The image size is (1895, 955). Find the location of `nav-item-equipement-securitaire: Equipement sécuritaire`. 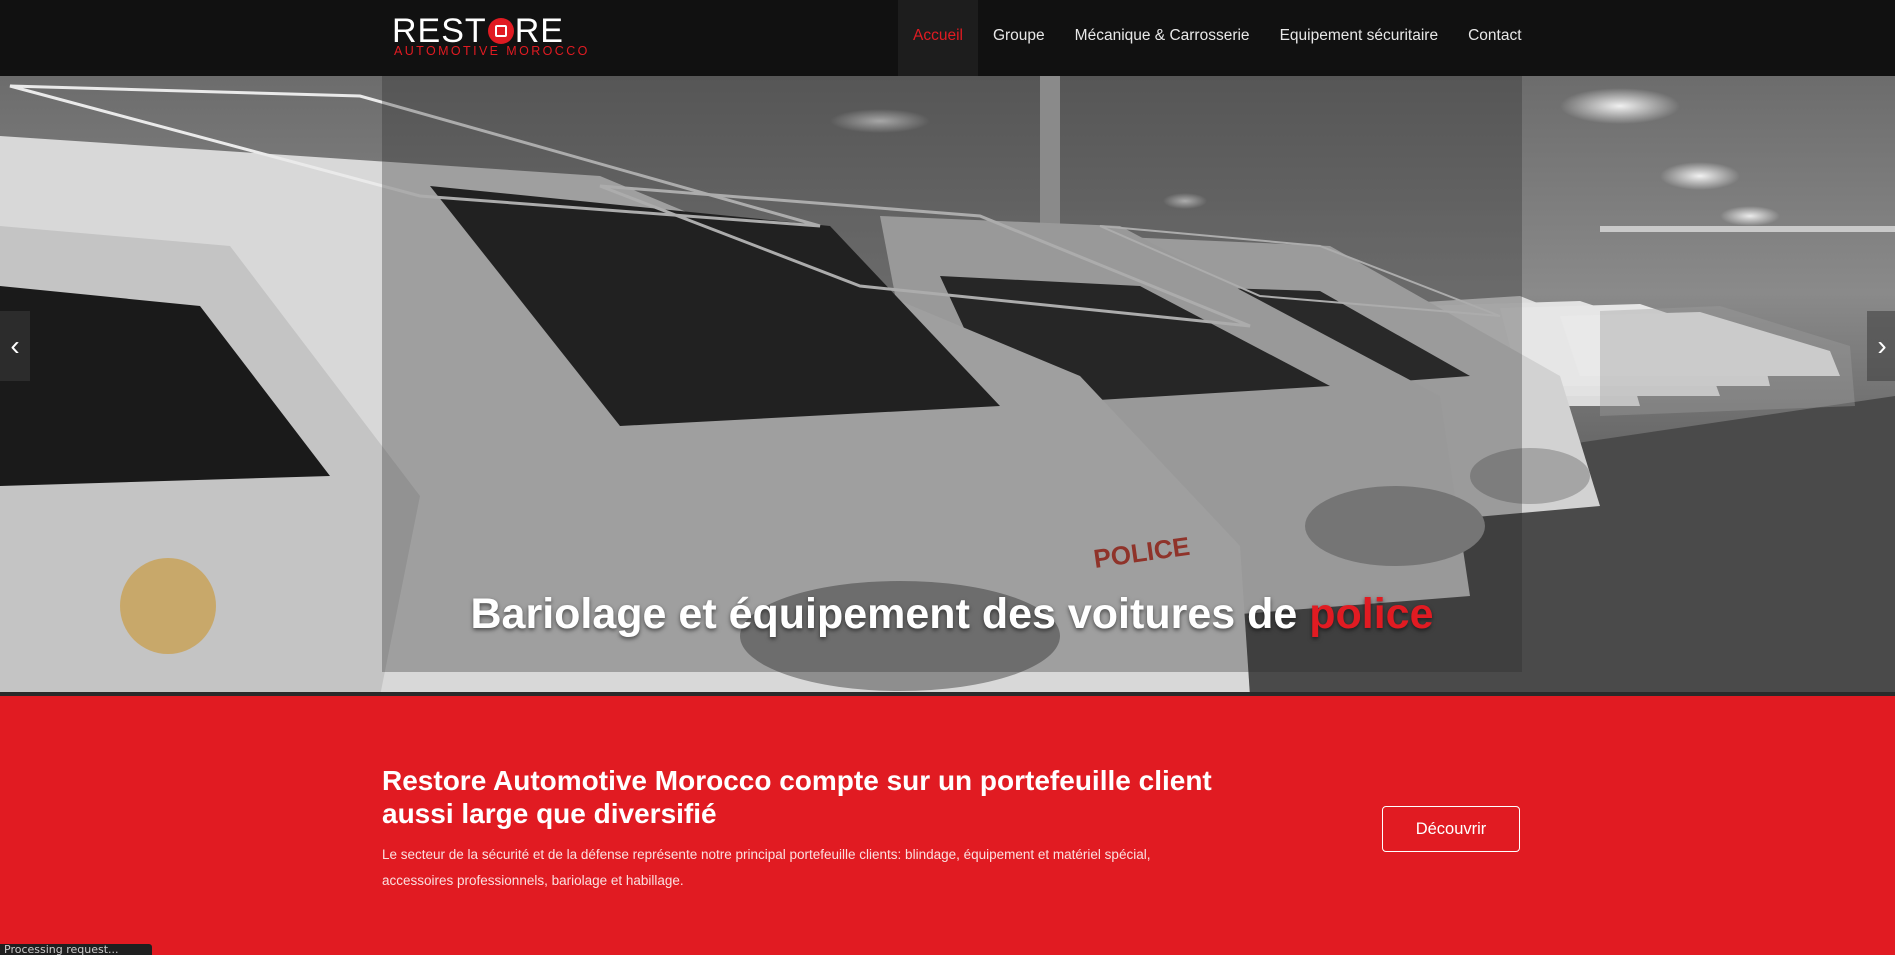

nav-item-equipement-securitaire: Equipement sécuritaire is located at coordinates (1359, 38).